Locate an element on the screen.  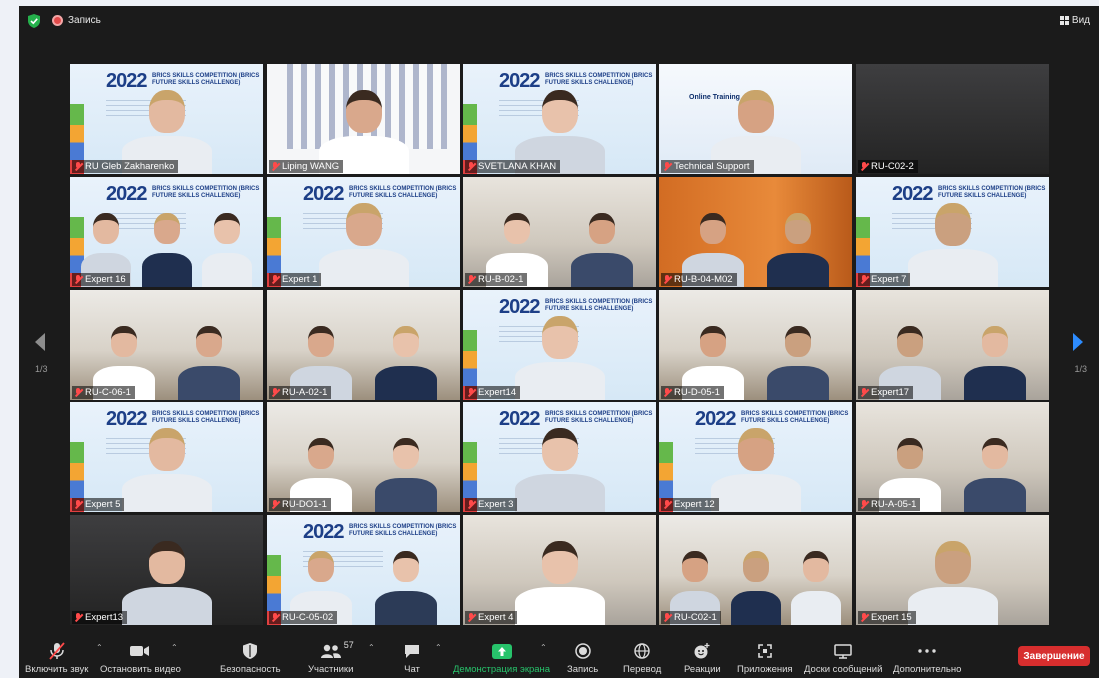
security-shield-icon is located at coordinates (34, 21).